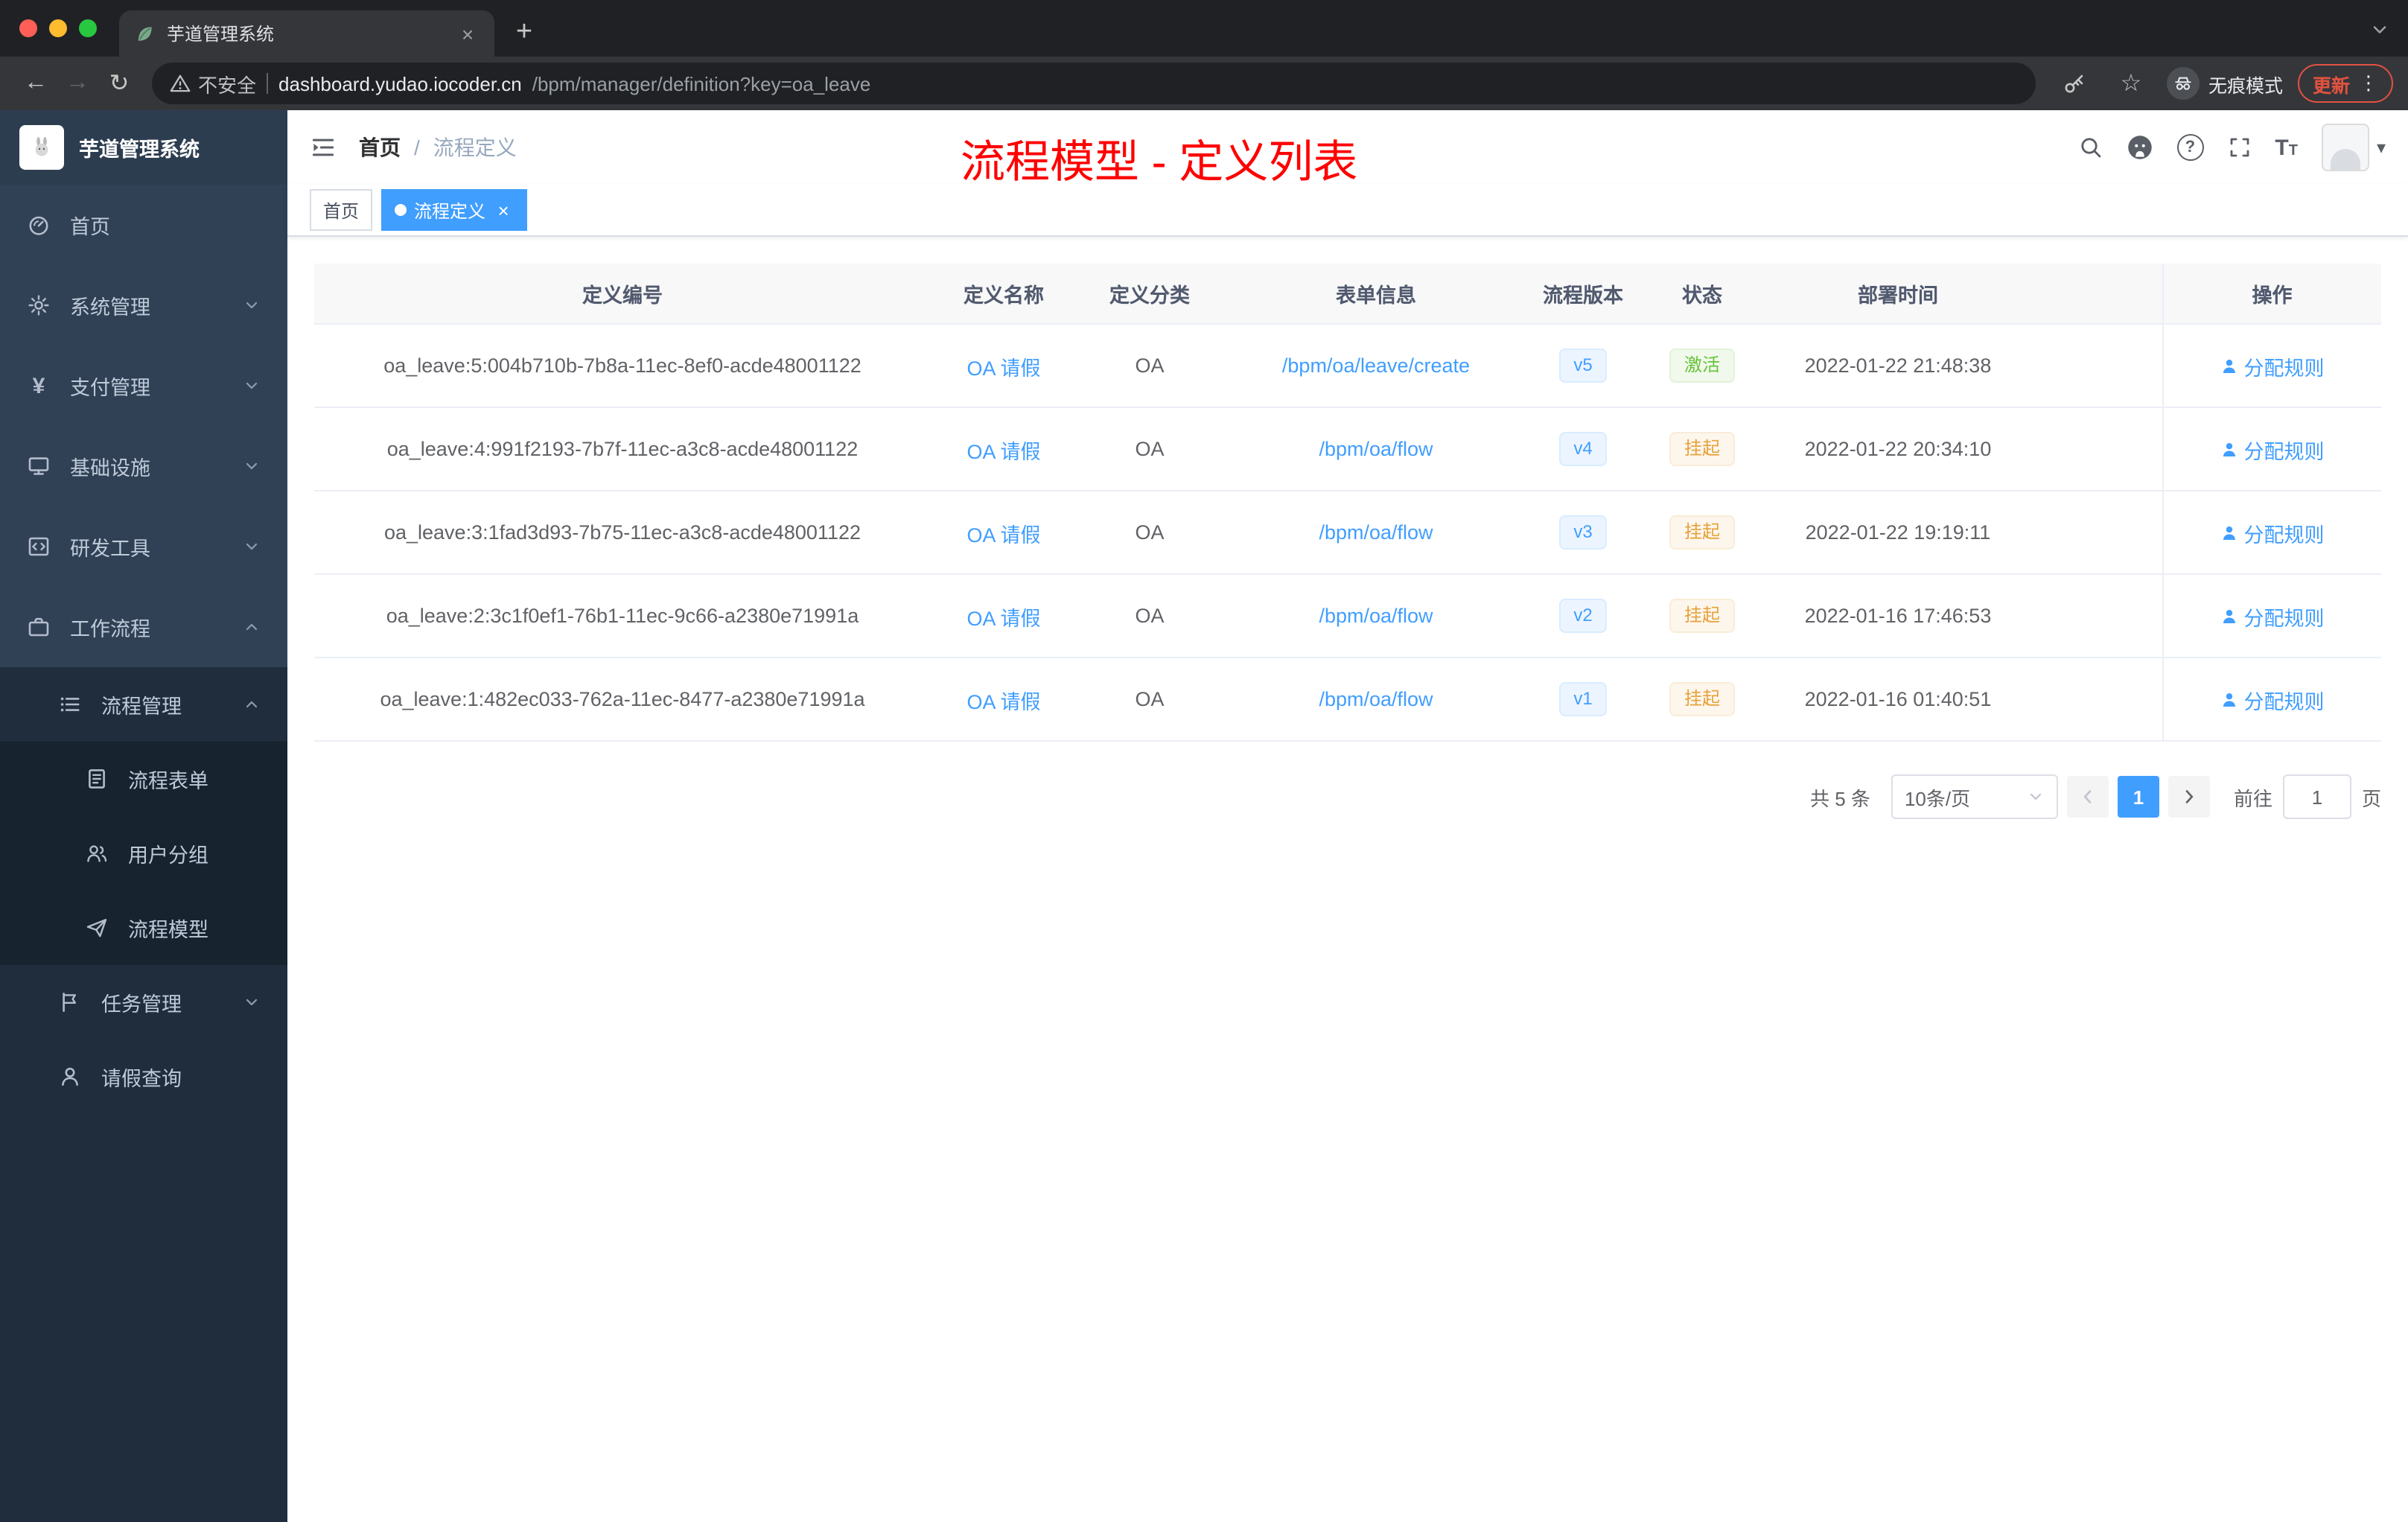  I want to click on current-page-button: 1, so click(2138, 797).